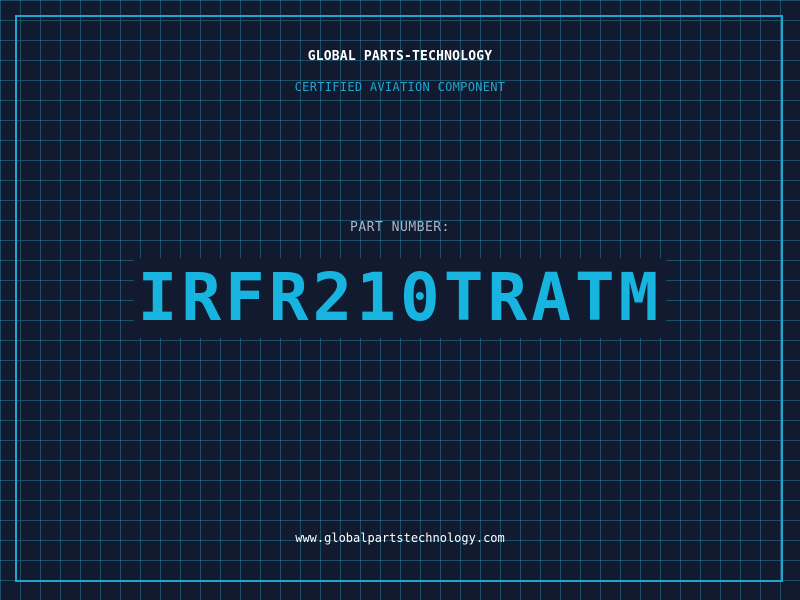 This screenshot has width=800, height=600. Describe the element at coordinates (400, 87) in the screenshot. I see `tagline: CERTIFIED AVIATION COMPONENT` at that location.